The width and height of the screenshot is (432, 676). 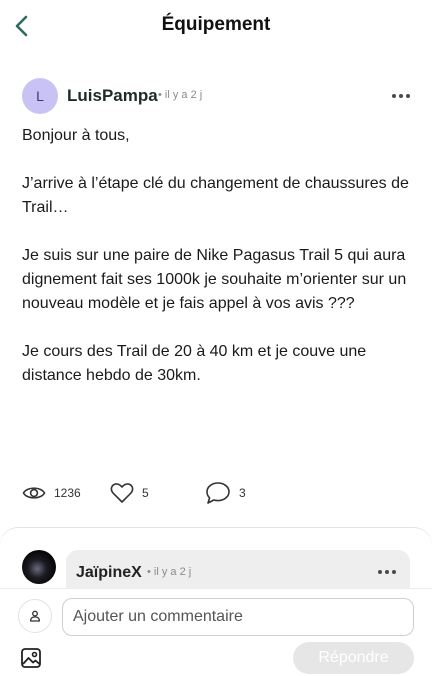 I want to click on user-icon, so click(x=35, y=616).